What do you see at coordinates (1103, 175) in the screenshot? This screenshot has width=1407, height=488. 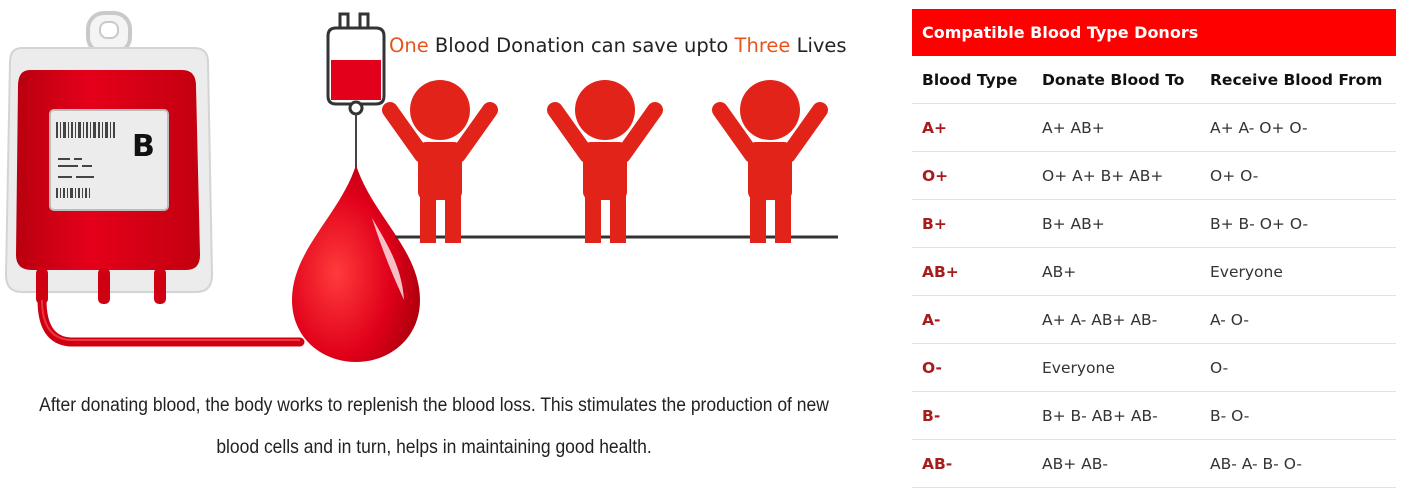 I see `cell-donate-to: O+ A+ B+ AB+` at bounding box center [1103, 175].